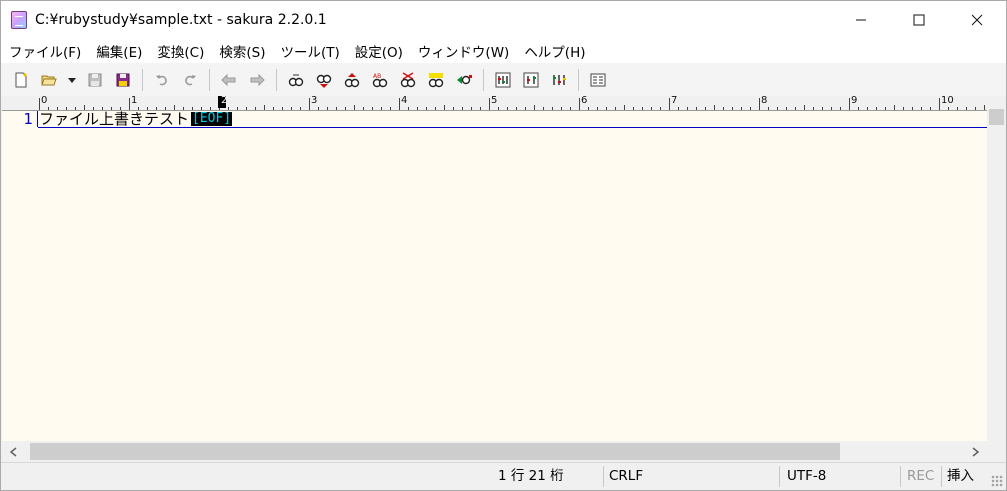 The width and height of the screenshot is (1007, 491). I want to click on save-icon, so click(95, 80).